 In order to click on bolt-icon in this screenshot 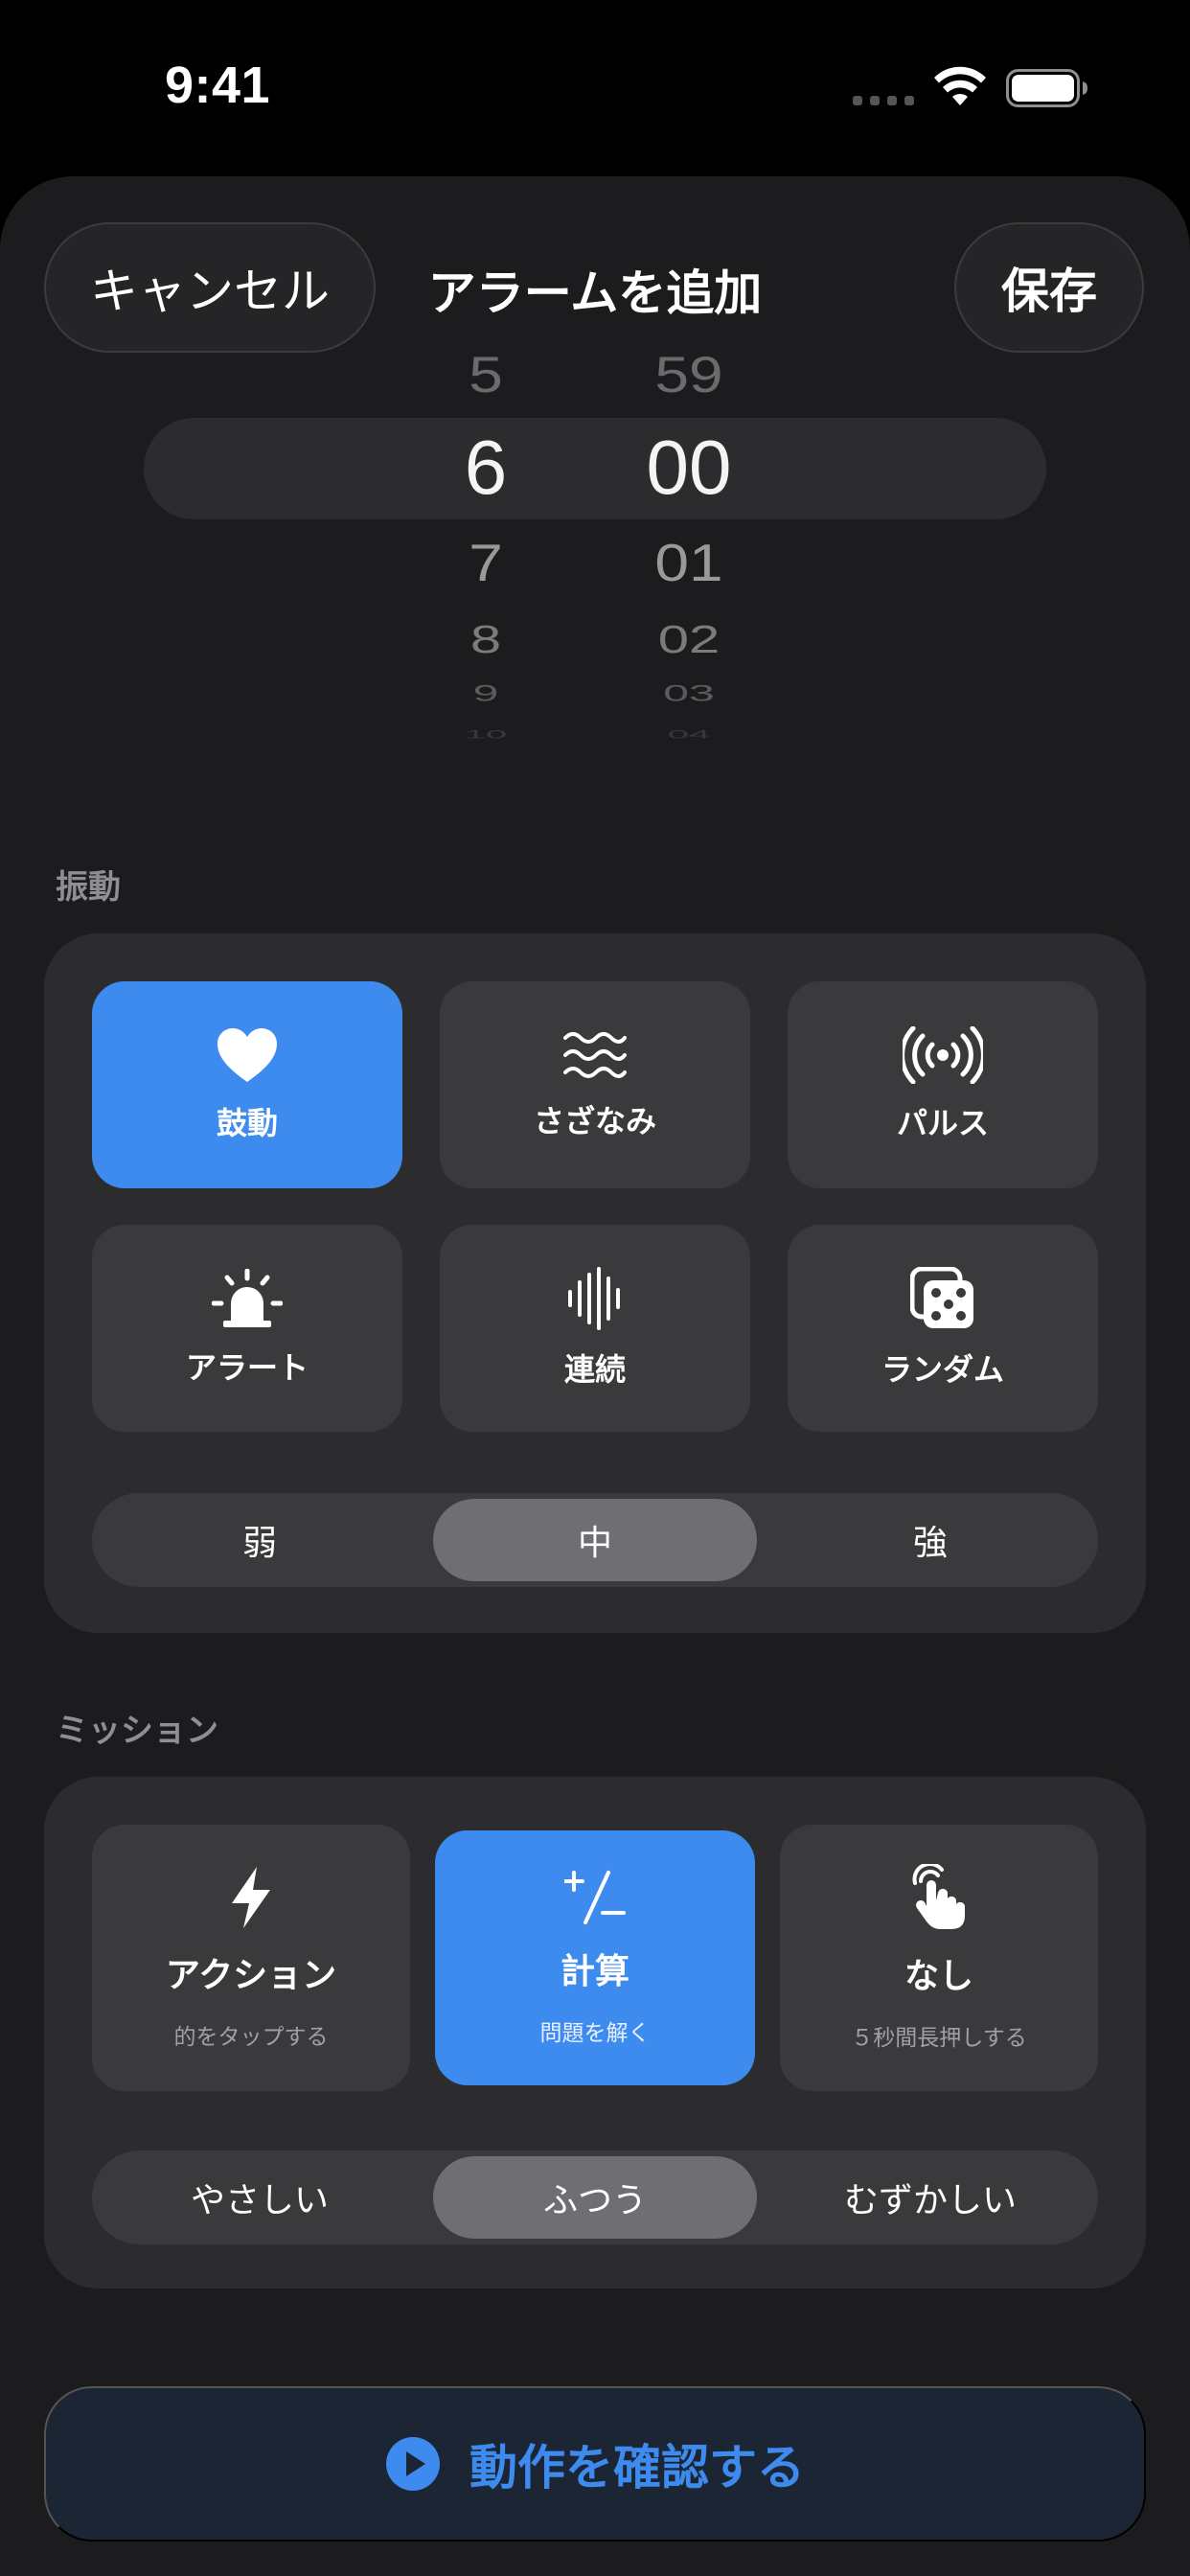, I will do `click(251, 1897)`.